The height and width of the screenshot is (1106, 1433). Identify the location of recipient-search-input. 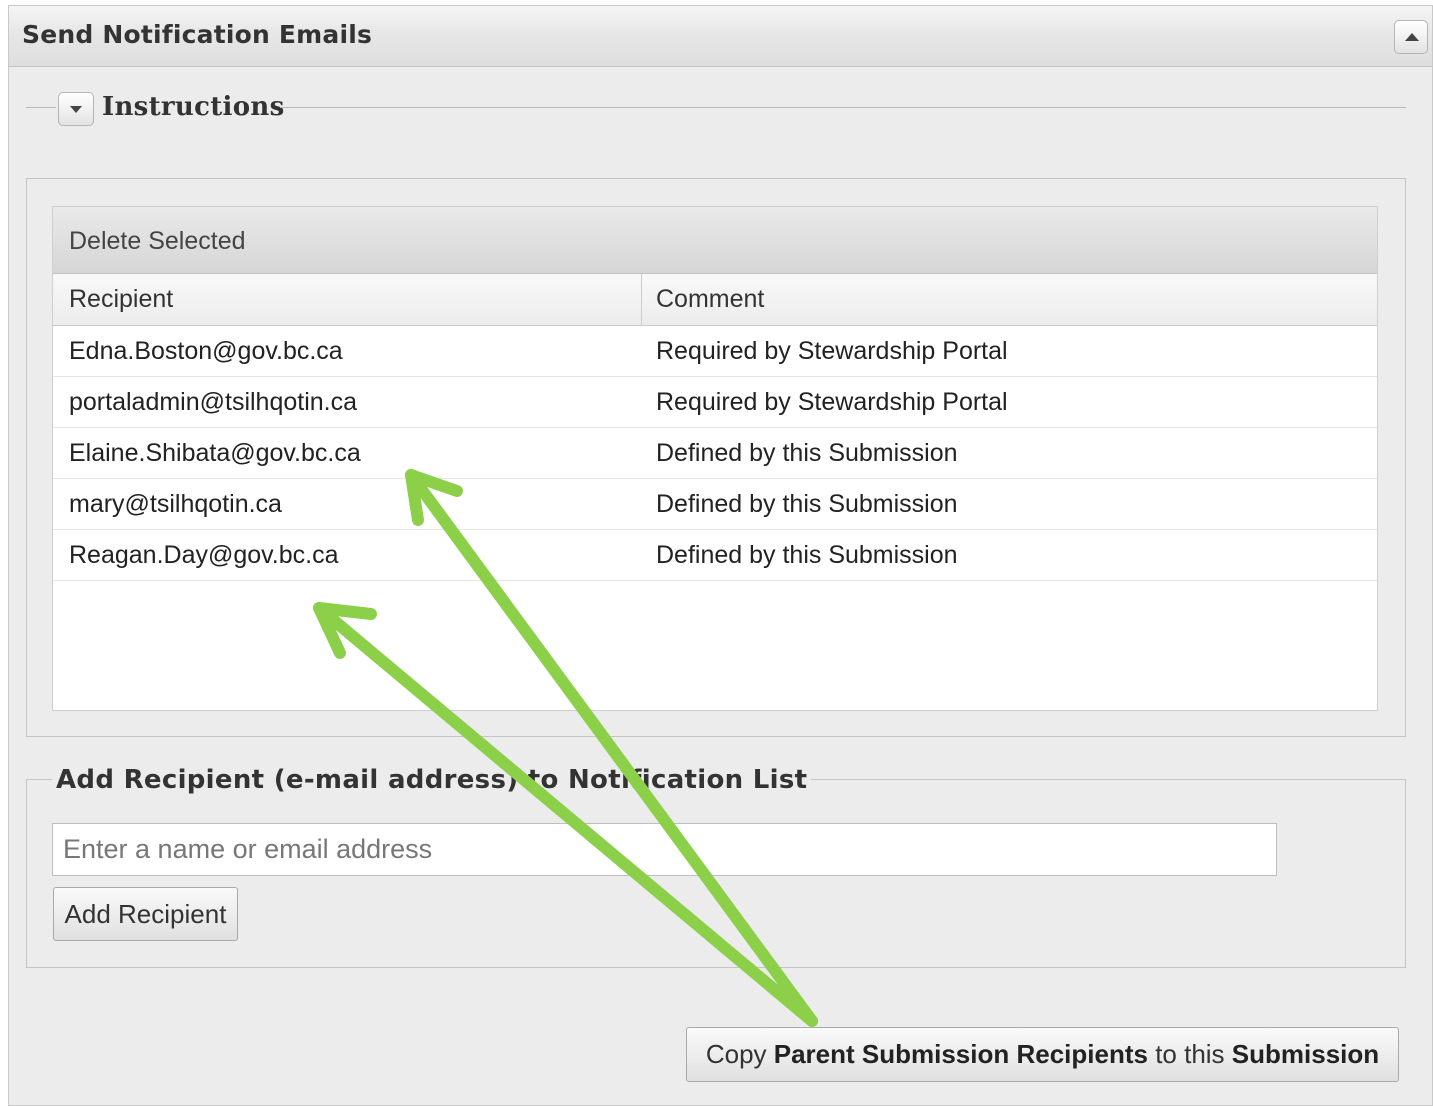
(664, 849).